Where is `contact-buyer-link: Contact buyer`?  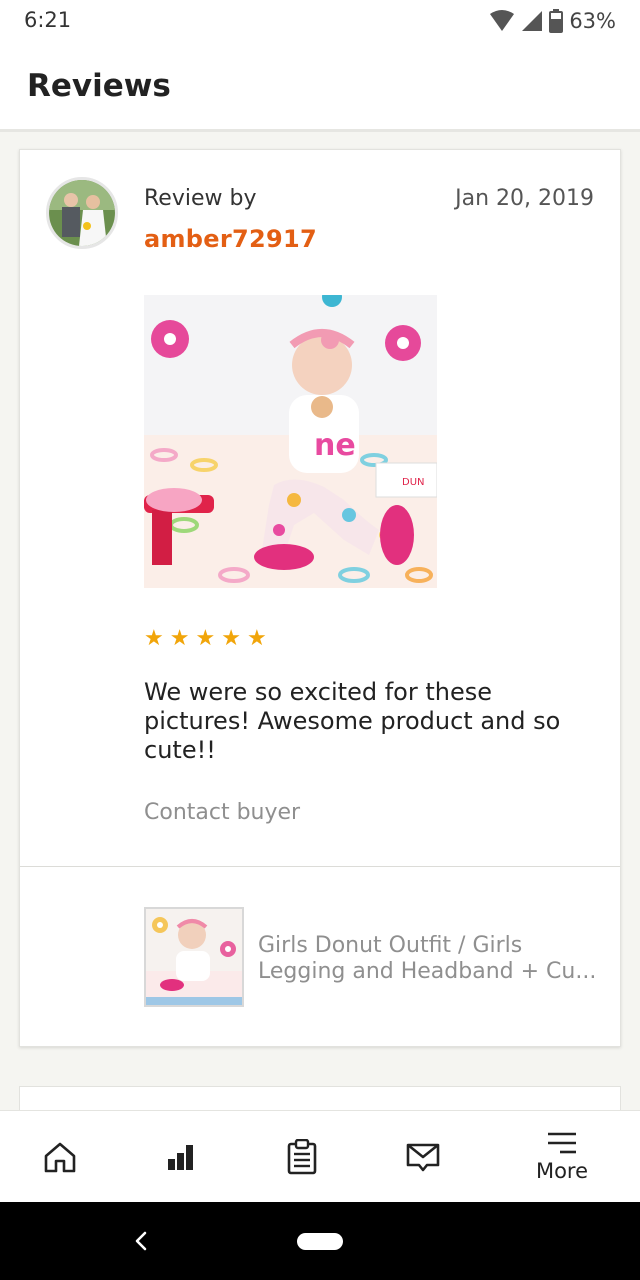
contact-buyer-link: Contact buyer is located at coordinates (222, 812).